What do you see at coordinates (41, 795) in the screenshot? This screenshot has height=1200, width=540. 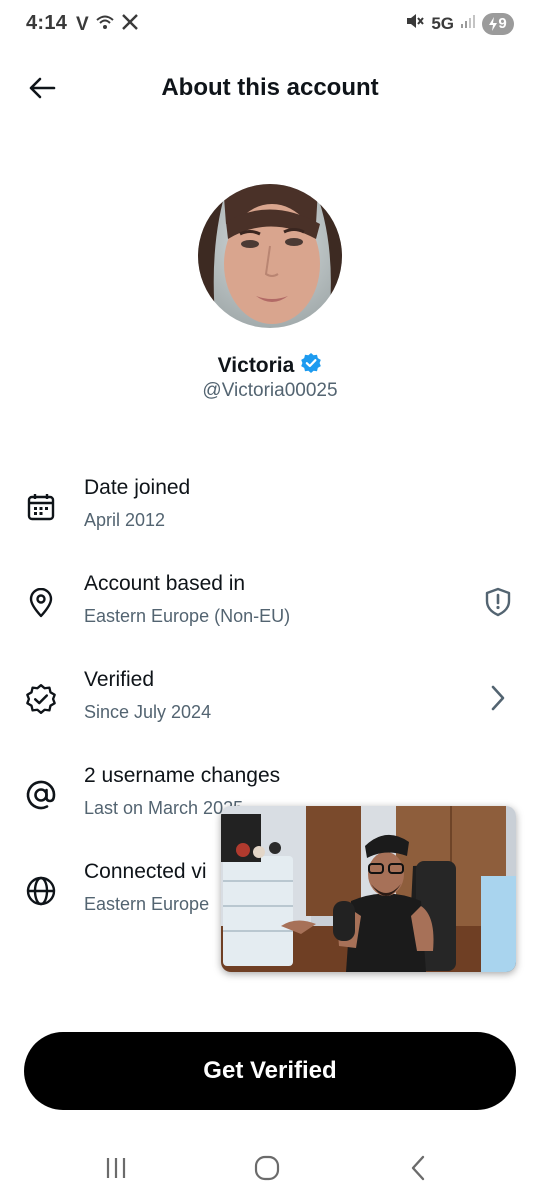 I see `at-sign-icon` at bounding box center [41, 795].